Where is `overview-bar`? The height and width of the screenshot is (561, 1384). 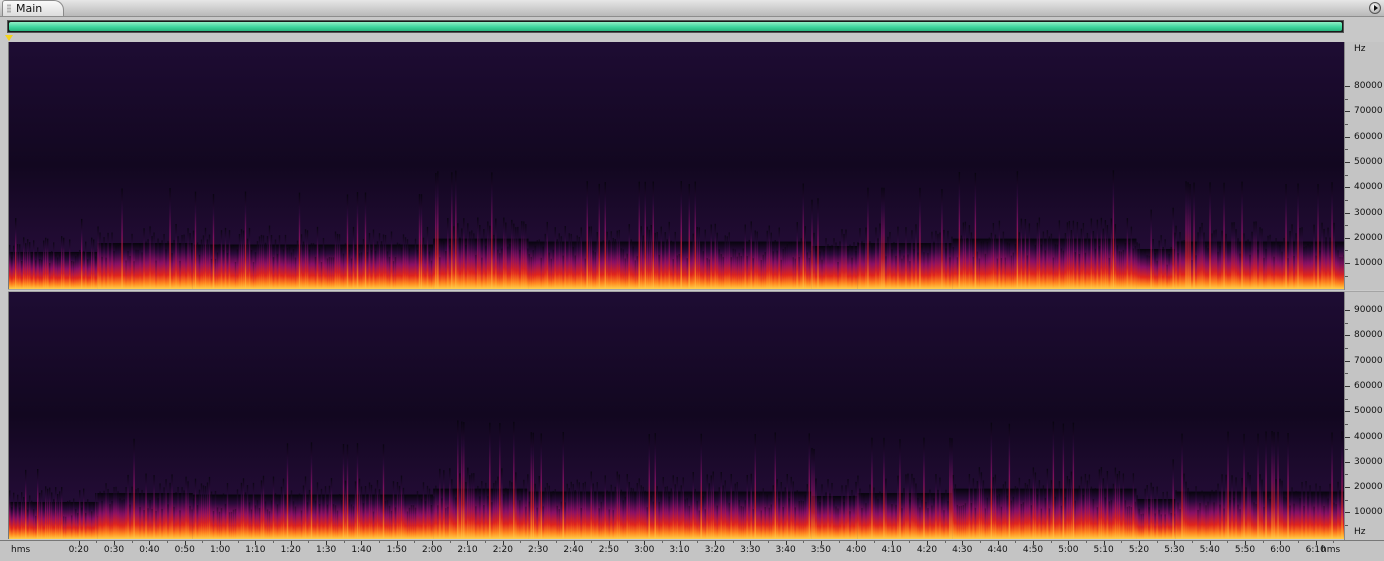
overview-bar is located at coordinates (675, 26).